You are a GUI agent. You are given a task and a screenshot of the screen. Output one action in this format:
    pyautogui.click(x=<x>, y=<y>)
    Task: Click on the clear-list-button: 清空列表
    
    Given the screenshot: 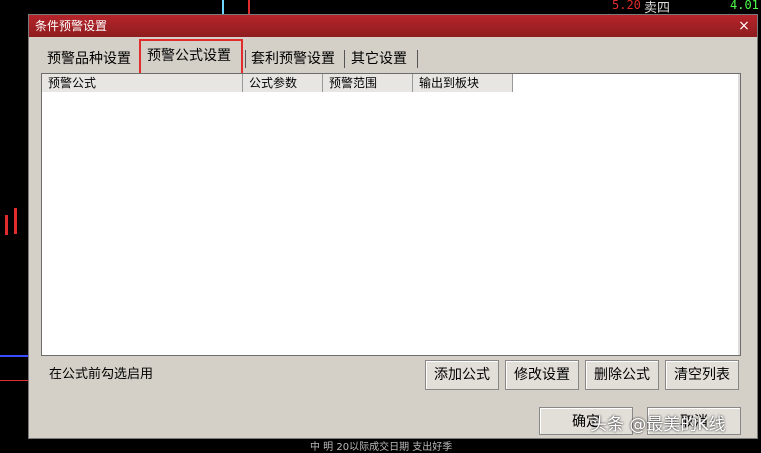 What is the action you would take?
    pyautogui.click(x=702, y=375)
    